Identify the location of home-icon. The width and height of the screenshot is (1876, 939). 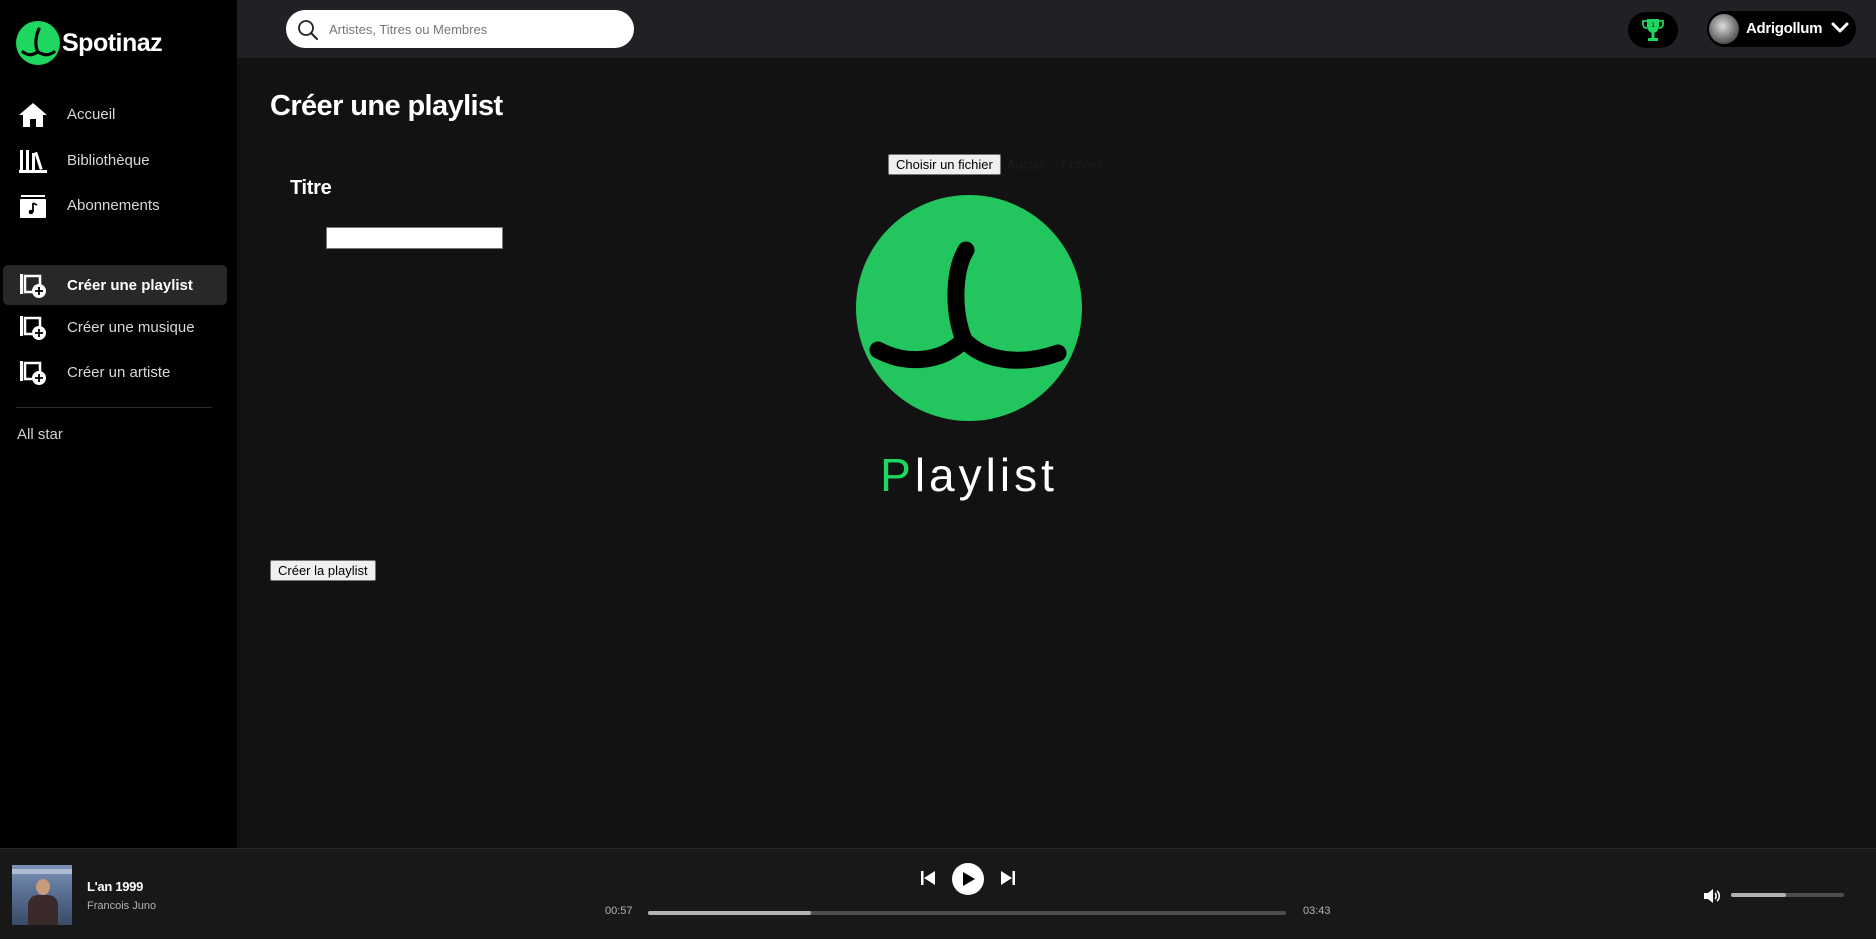
(33, 115).